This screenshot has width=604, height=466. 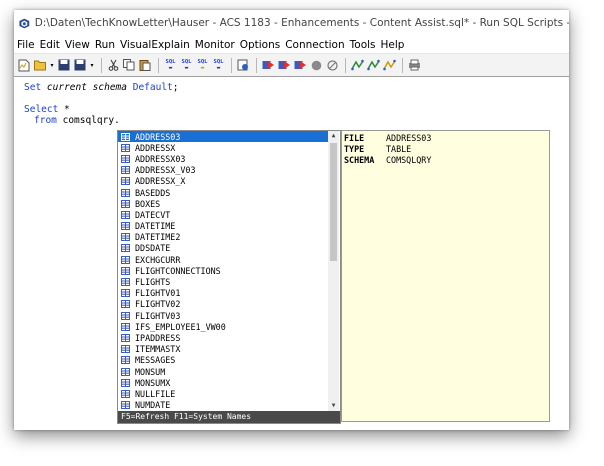 What do you see at coordinates (333, 271) in the screenshot?
I see `content-assist-scrollbar: ▲ ▼` at bounding box center [333, 271].